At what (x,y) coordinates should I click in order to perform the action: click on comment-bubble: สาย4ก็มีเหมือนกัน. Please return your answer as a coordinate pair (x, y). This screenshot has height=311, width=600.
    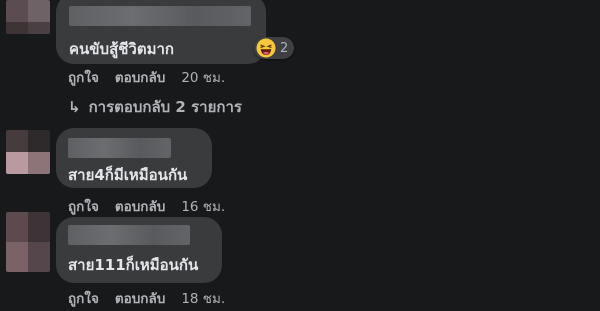
    Looking at the image, I should click on (134, 158).